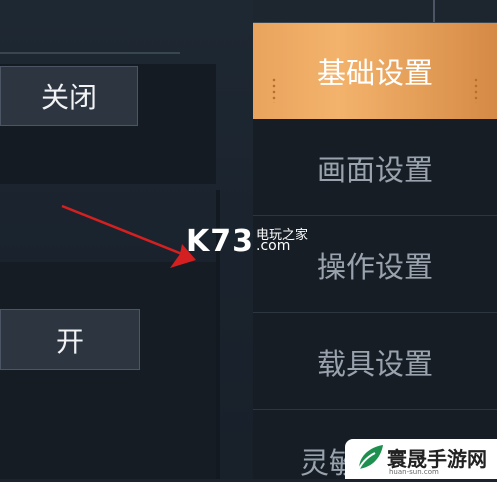 This screenshot has width=497, height=482. Describe the element at coordinates (421, 459) in the screenshot. I see `site-logo: 寰晟手游网 huan-sun.com` at that location.